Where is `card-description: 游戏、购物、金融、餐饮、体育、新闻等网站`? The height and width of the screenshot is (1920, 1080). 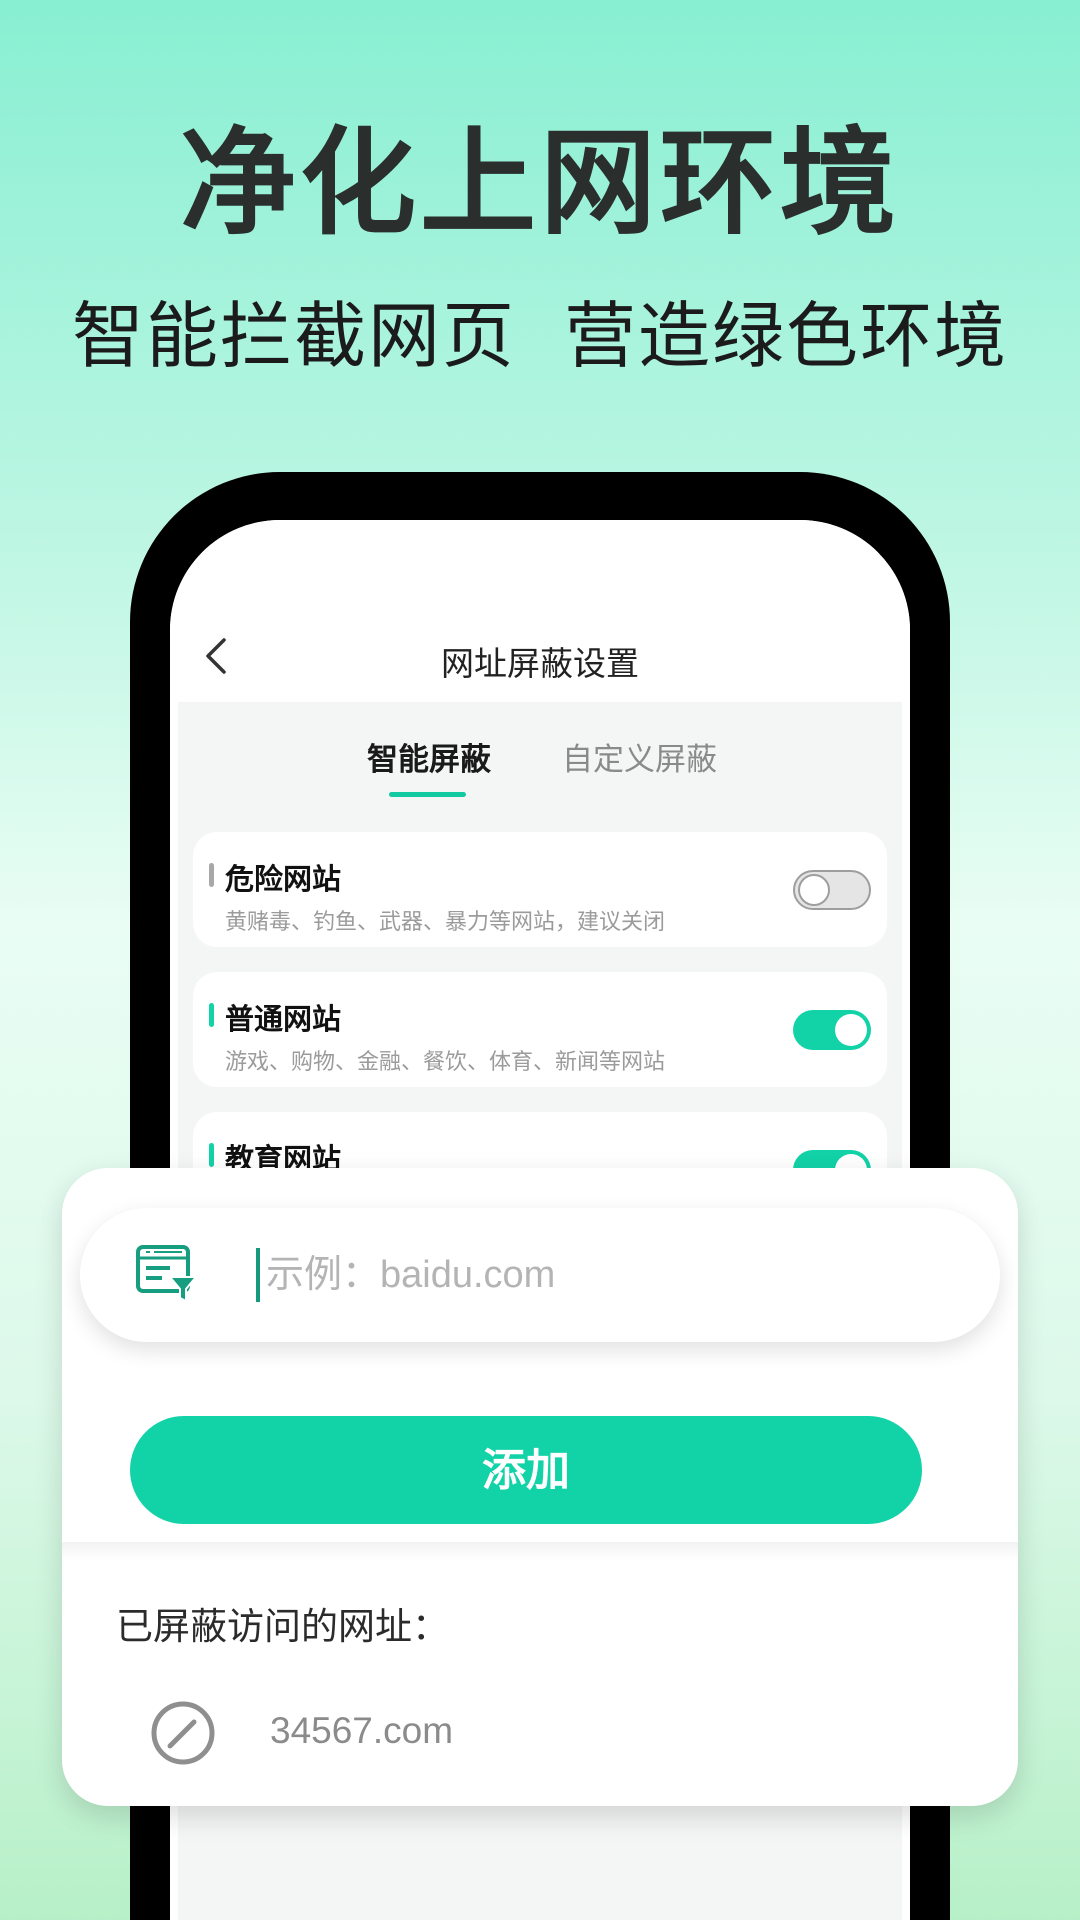 card-description: 游戏、购物、金融、餐饮、体育、新闻等网站 is located at coordinates (445, 1062).